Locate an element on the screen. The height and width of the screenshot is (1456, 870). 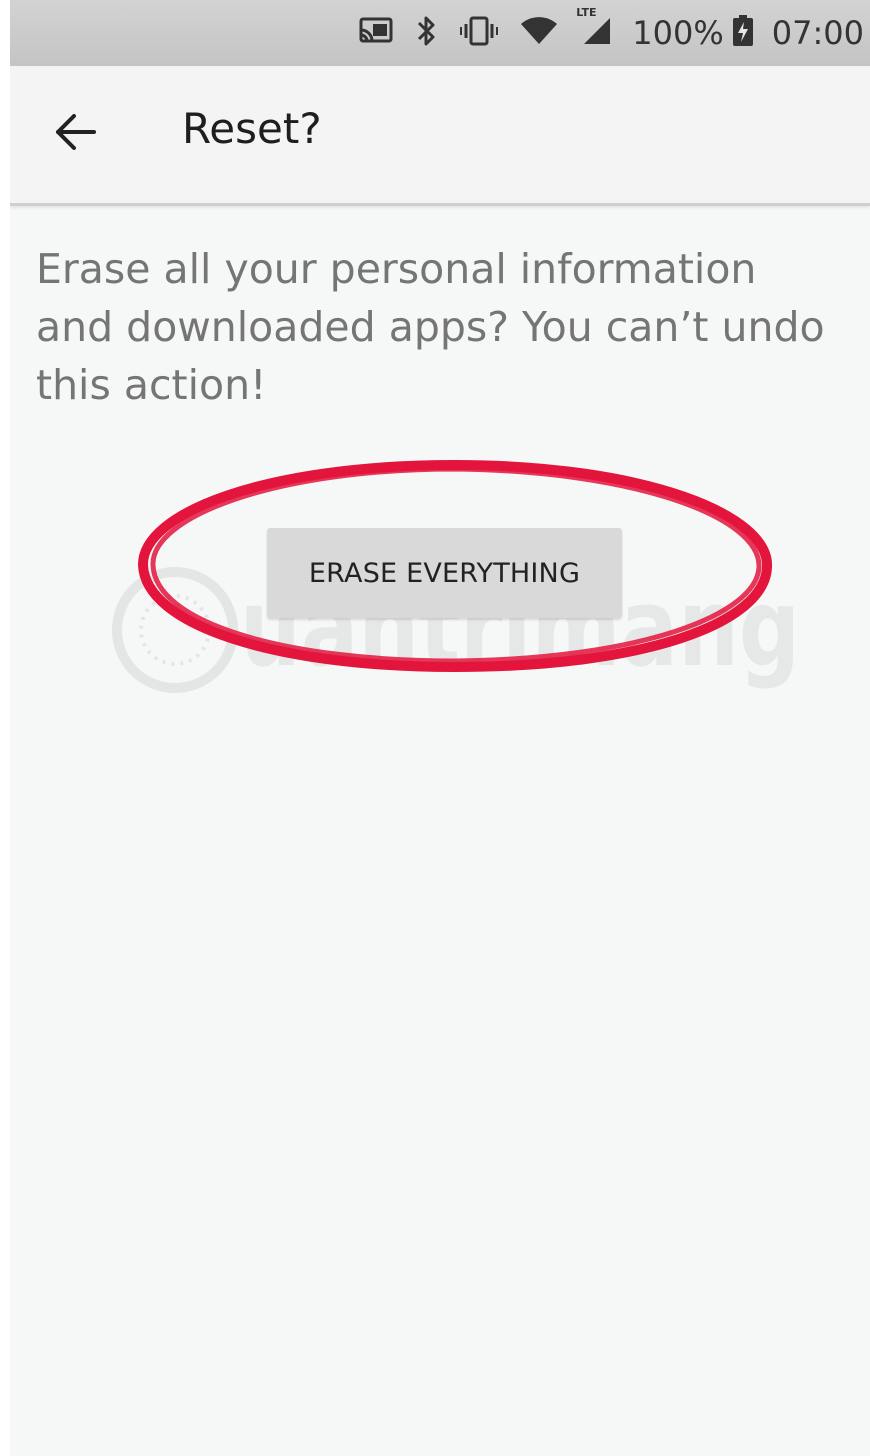
lte-signal-icon: LTE is located at coordinates (594, 28).